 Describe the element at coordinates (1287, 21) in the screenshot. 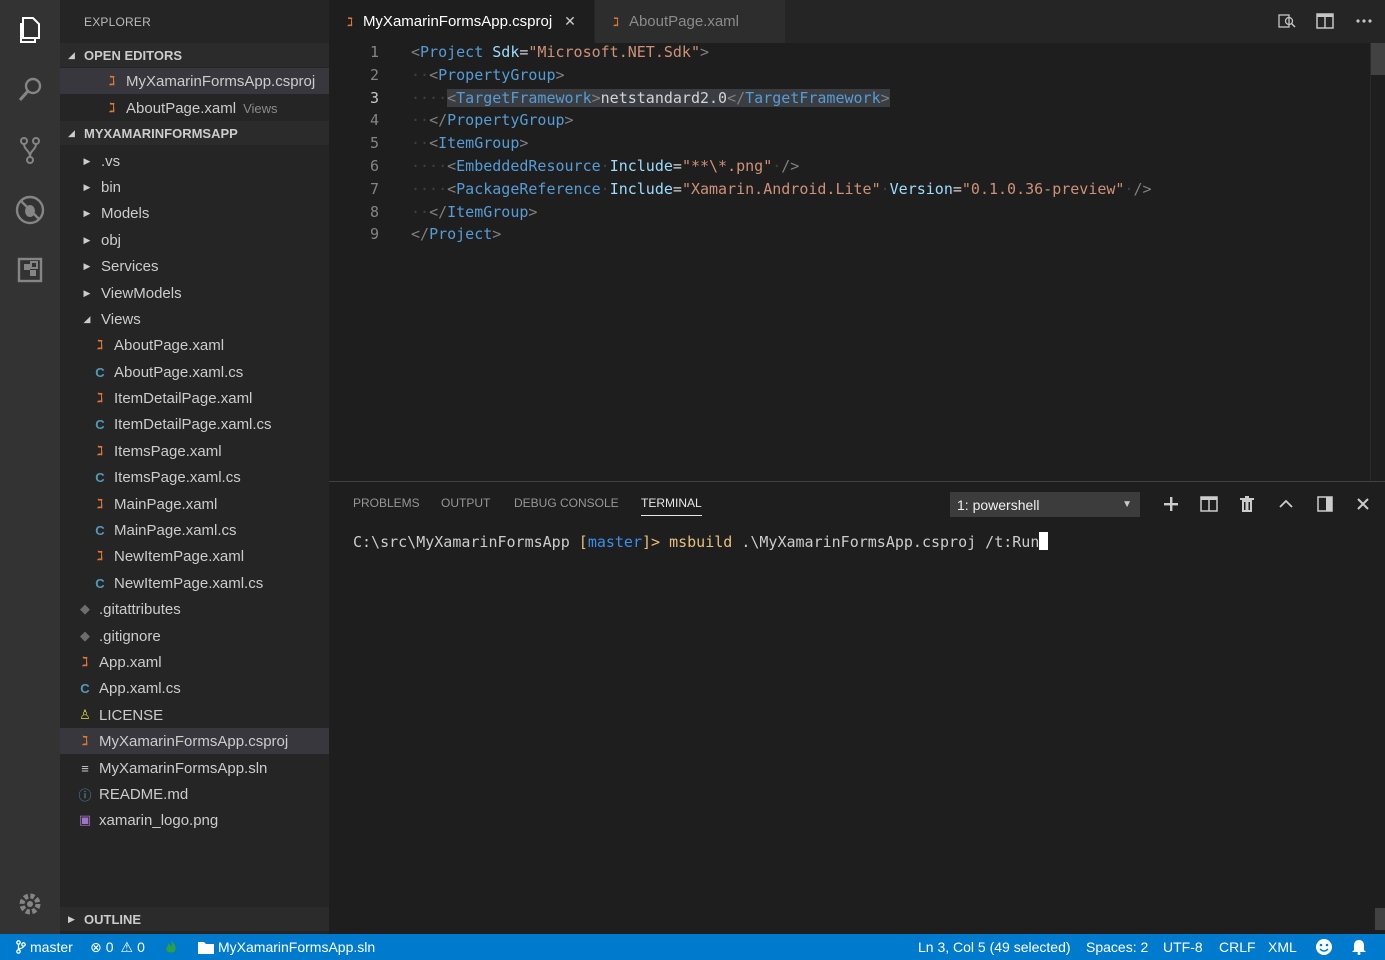

I see `open-preview-icon` at that location.